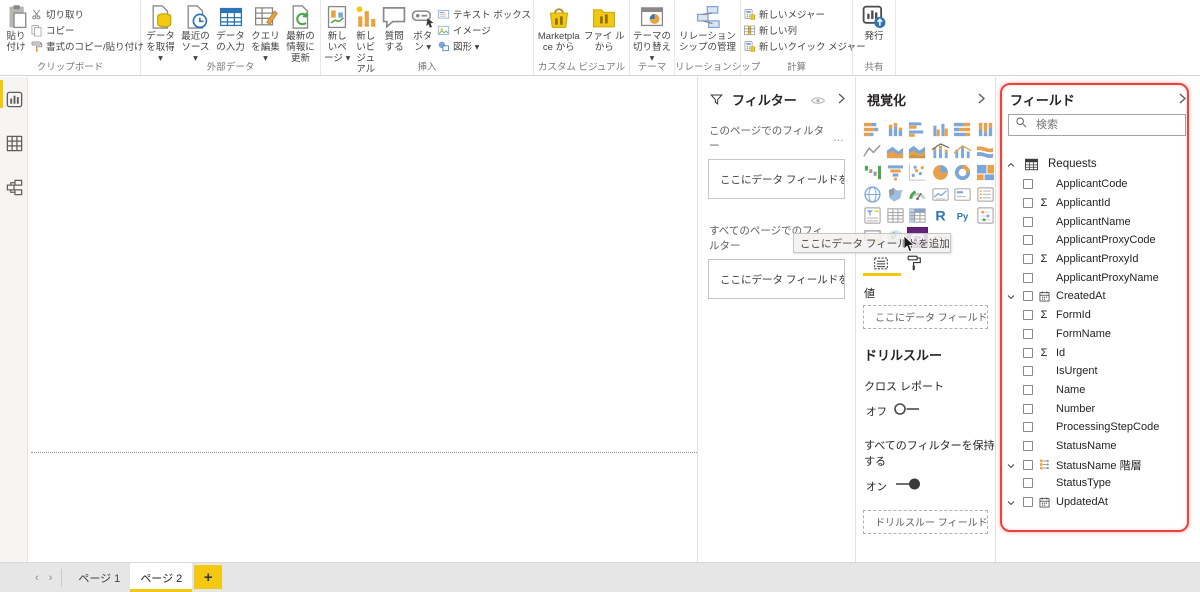  Describe the element at coordinates (985, 151) in the screenshot. I see `viz-type-ribbon-chart-icon` at that location.